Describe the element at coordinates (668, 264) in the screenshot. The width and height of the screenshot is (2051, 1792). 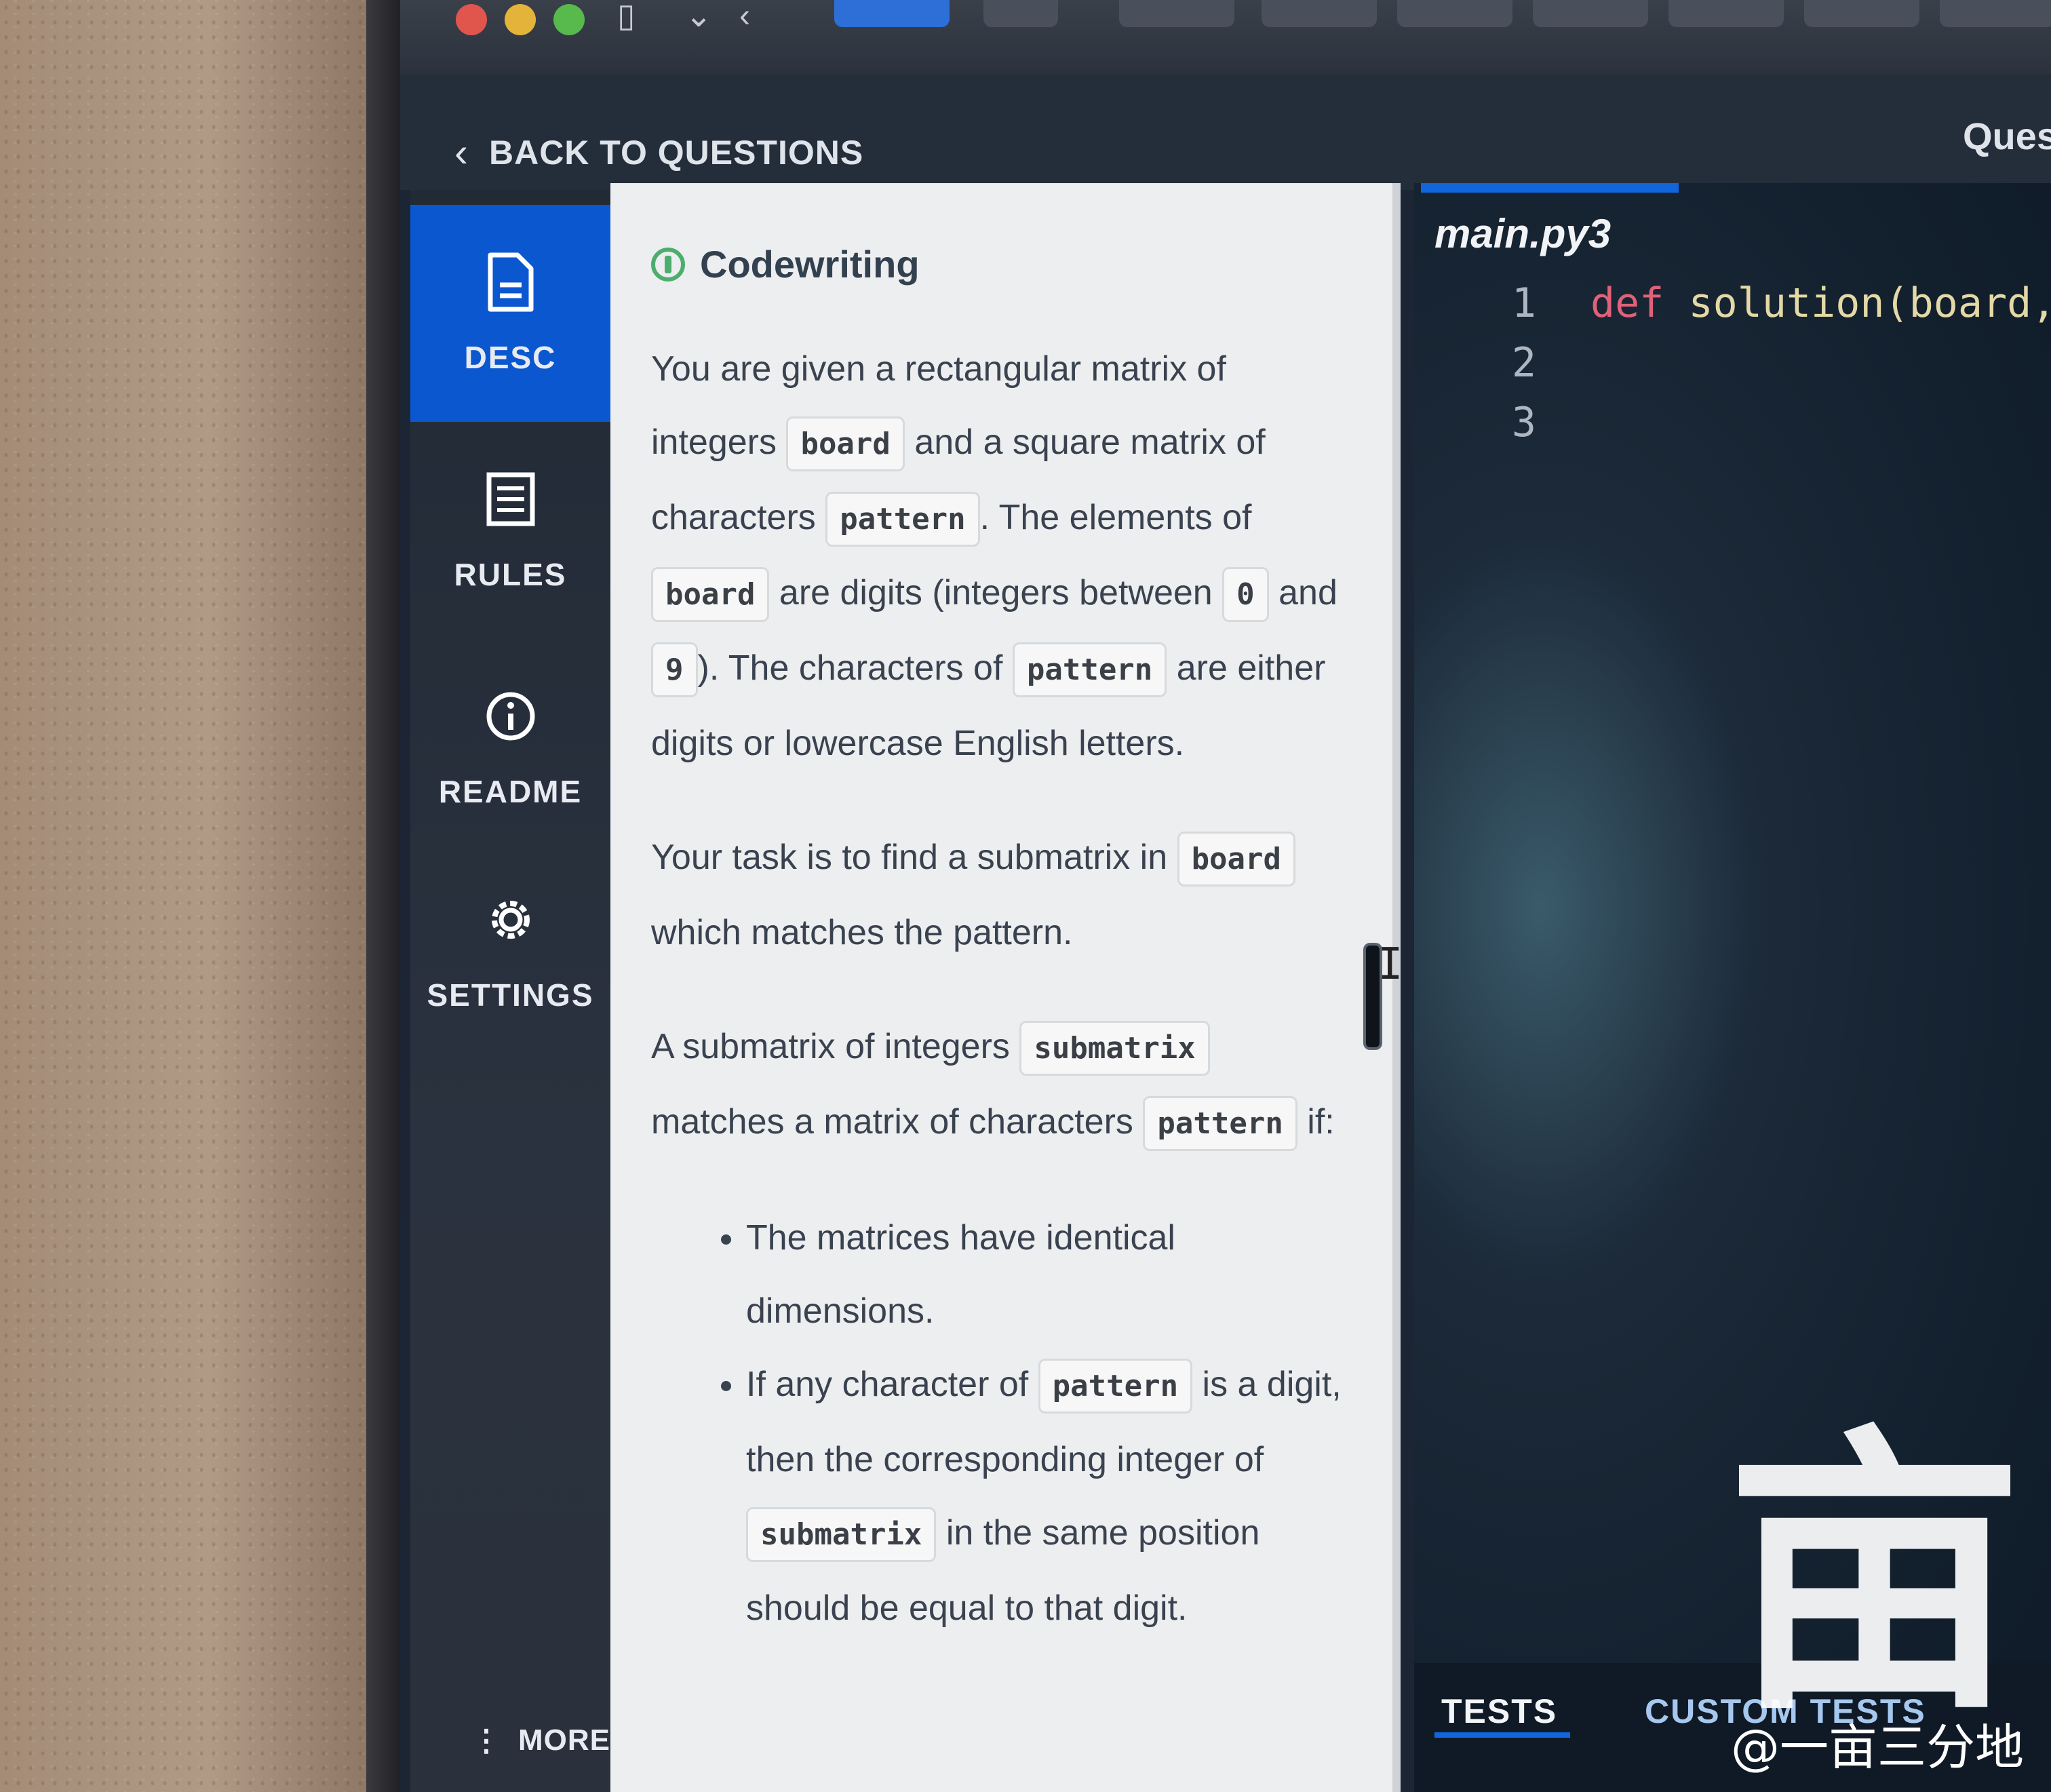
I see `codewriting-badge-icon` at that location.